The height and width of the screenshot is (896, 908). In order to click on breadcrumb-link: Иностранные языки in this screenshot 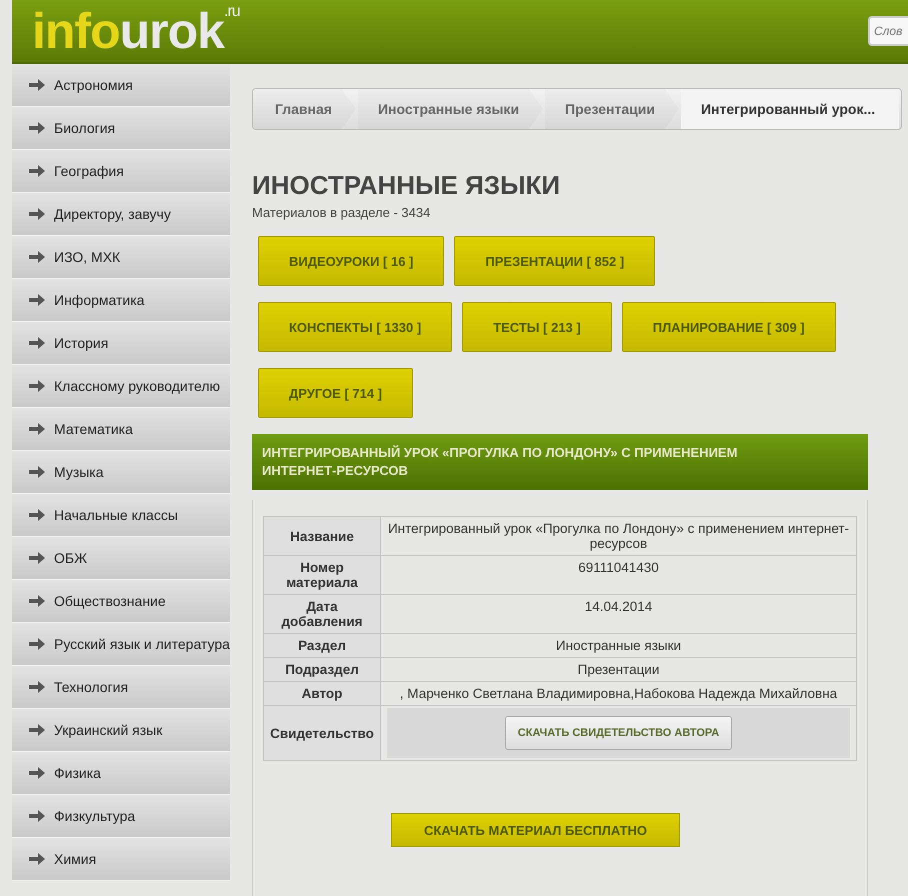, I will do `click(451, 109)`.